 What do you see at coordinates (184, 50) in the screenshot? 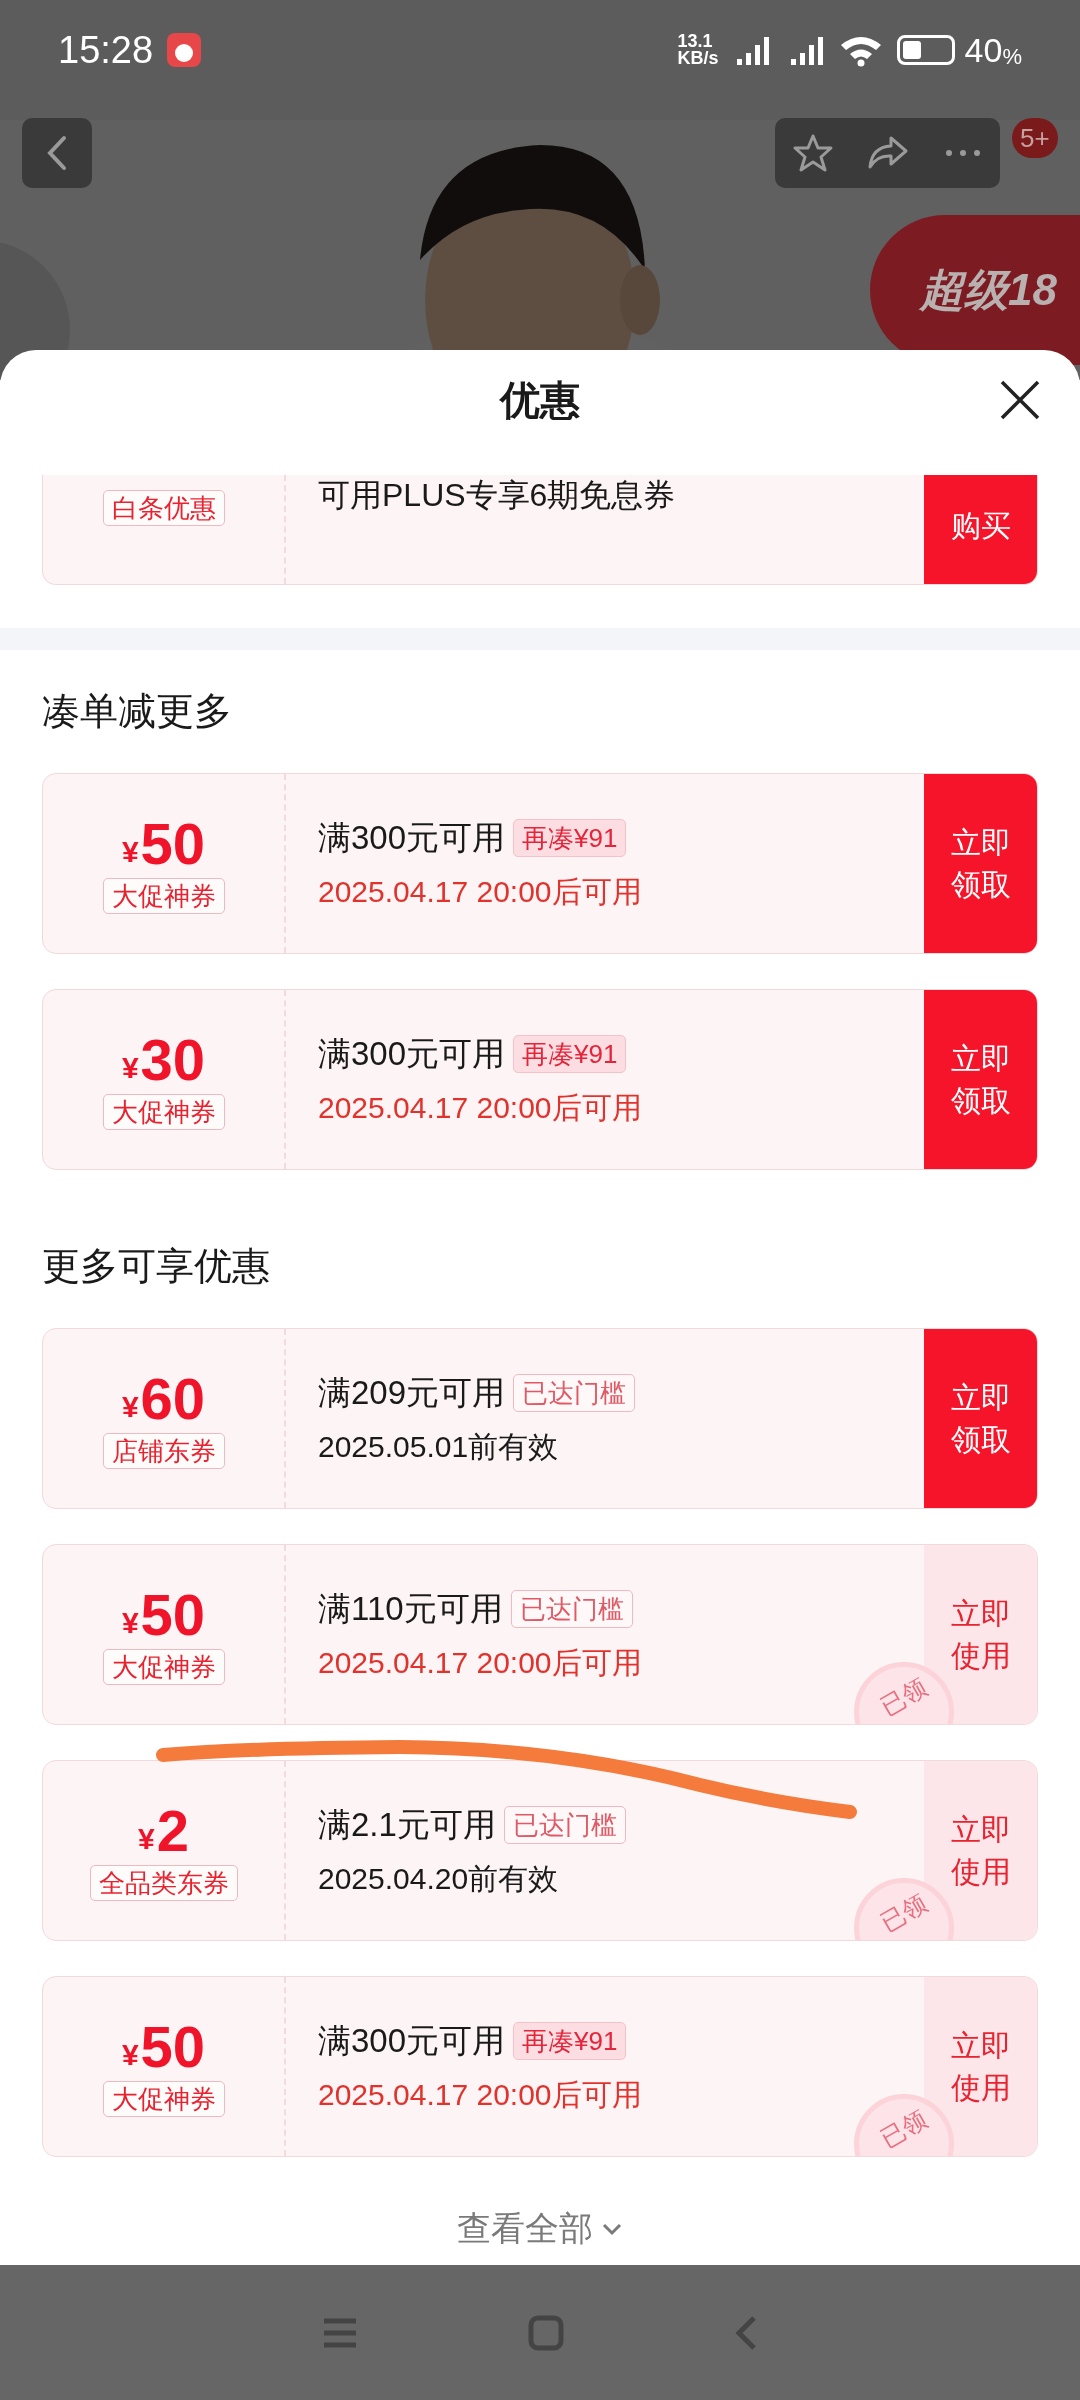
I see `app-notification-icon` at bounding box center [184, 50].